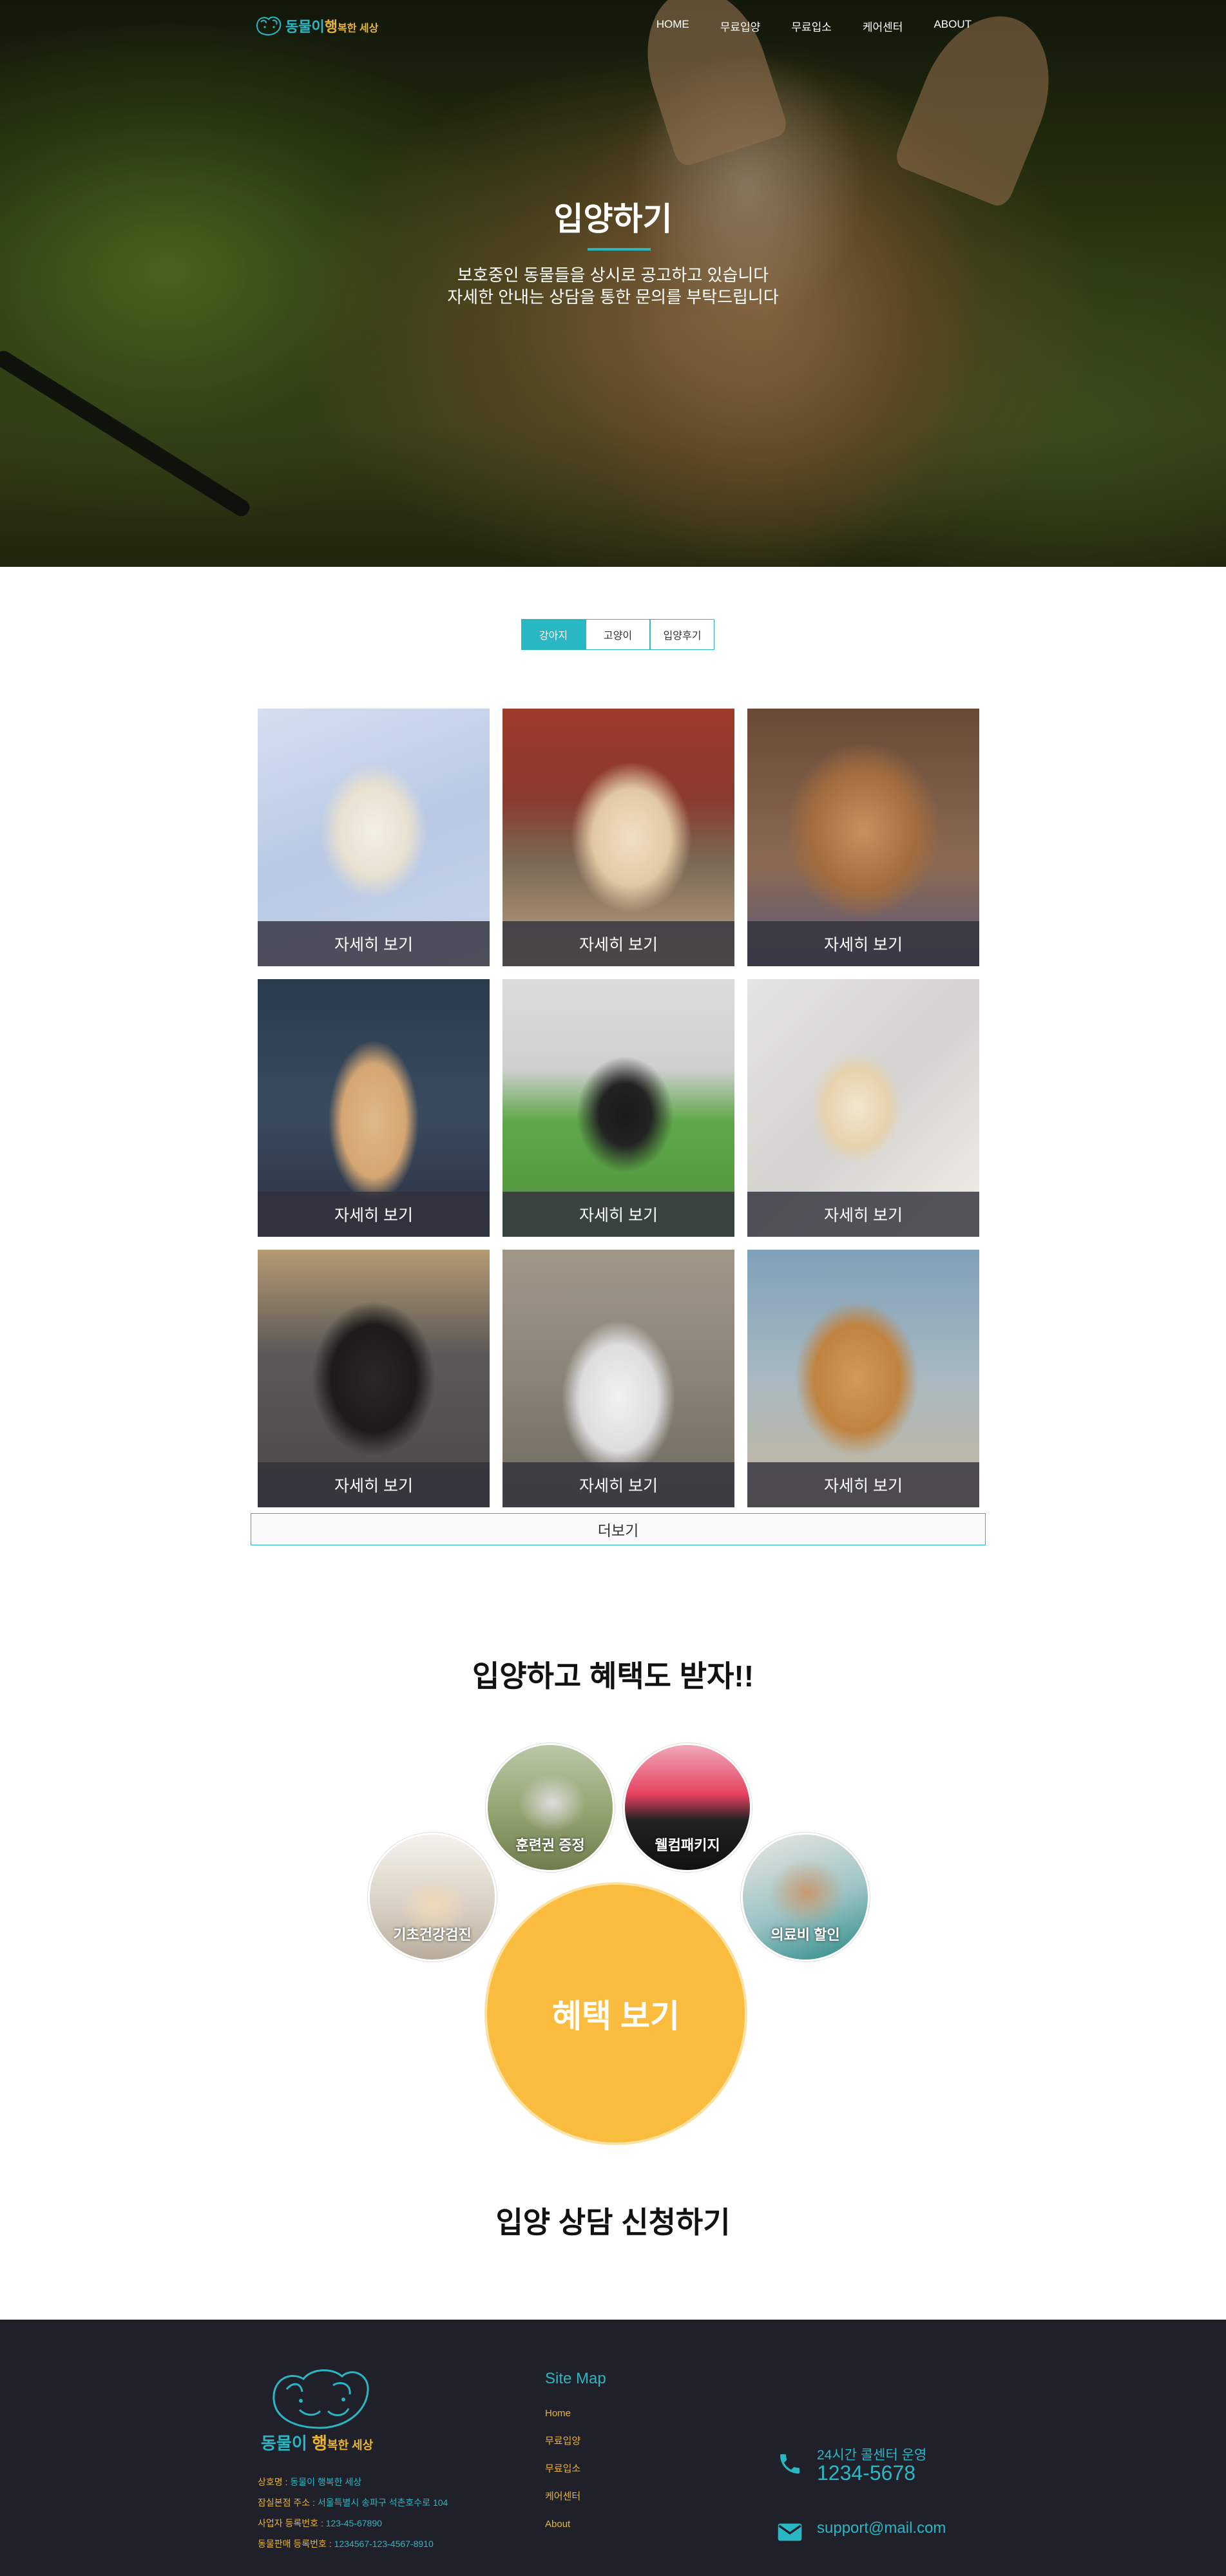  I want to click on sitemap-title: Site Map, so click(576, 2378).